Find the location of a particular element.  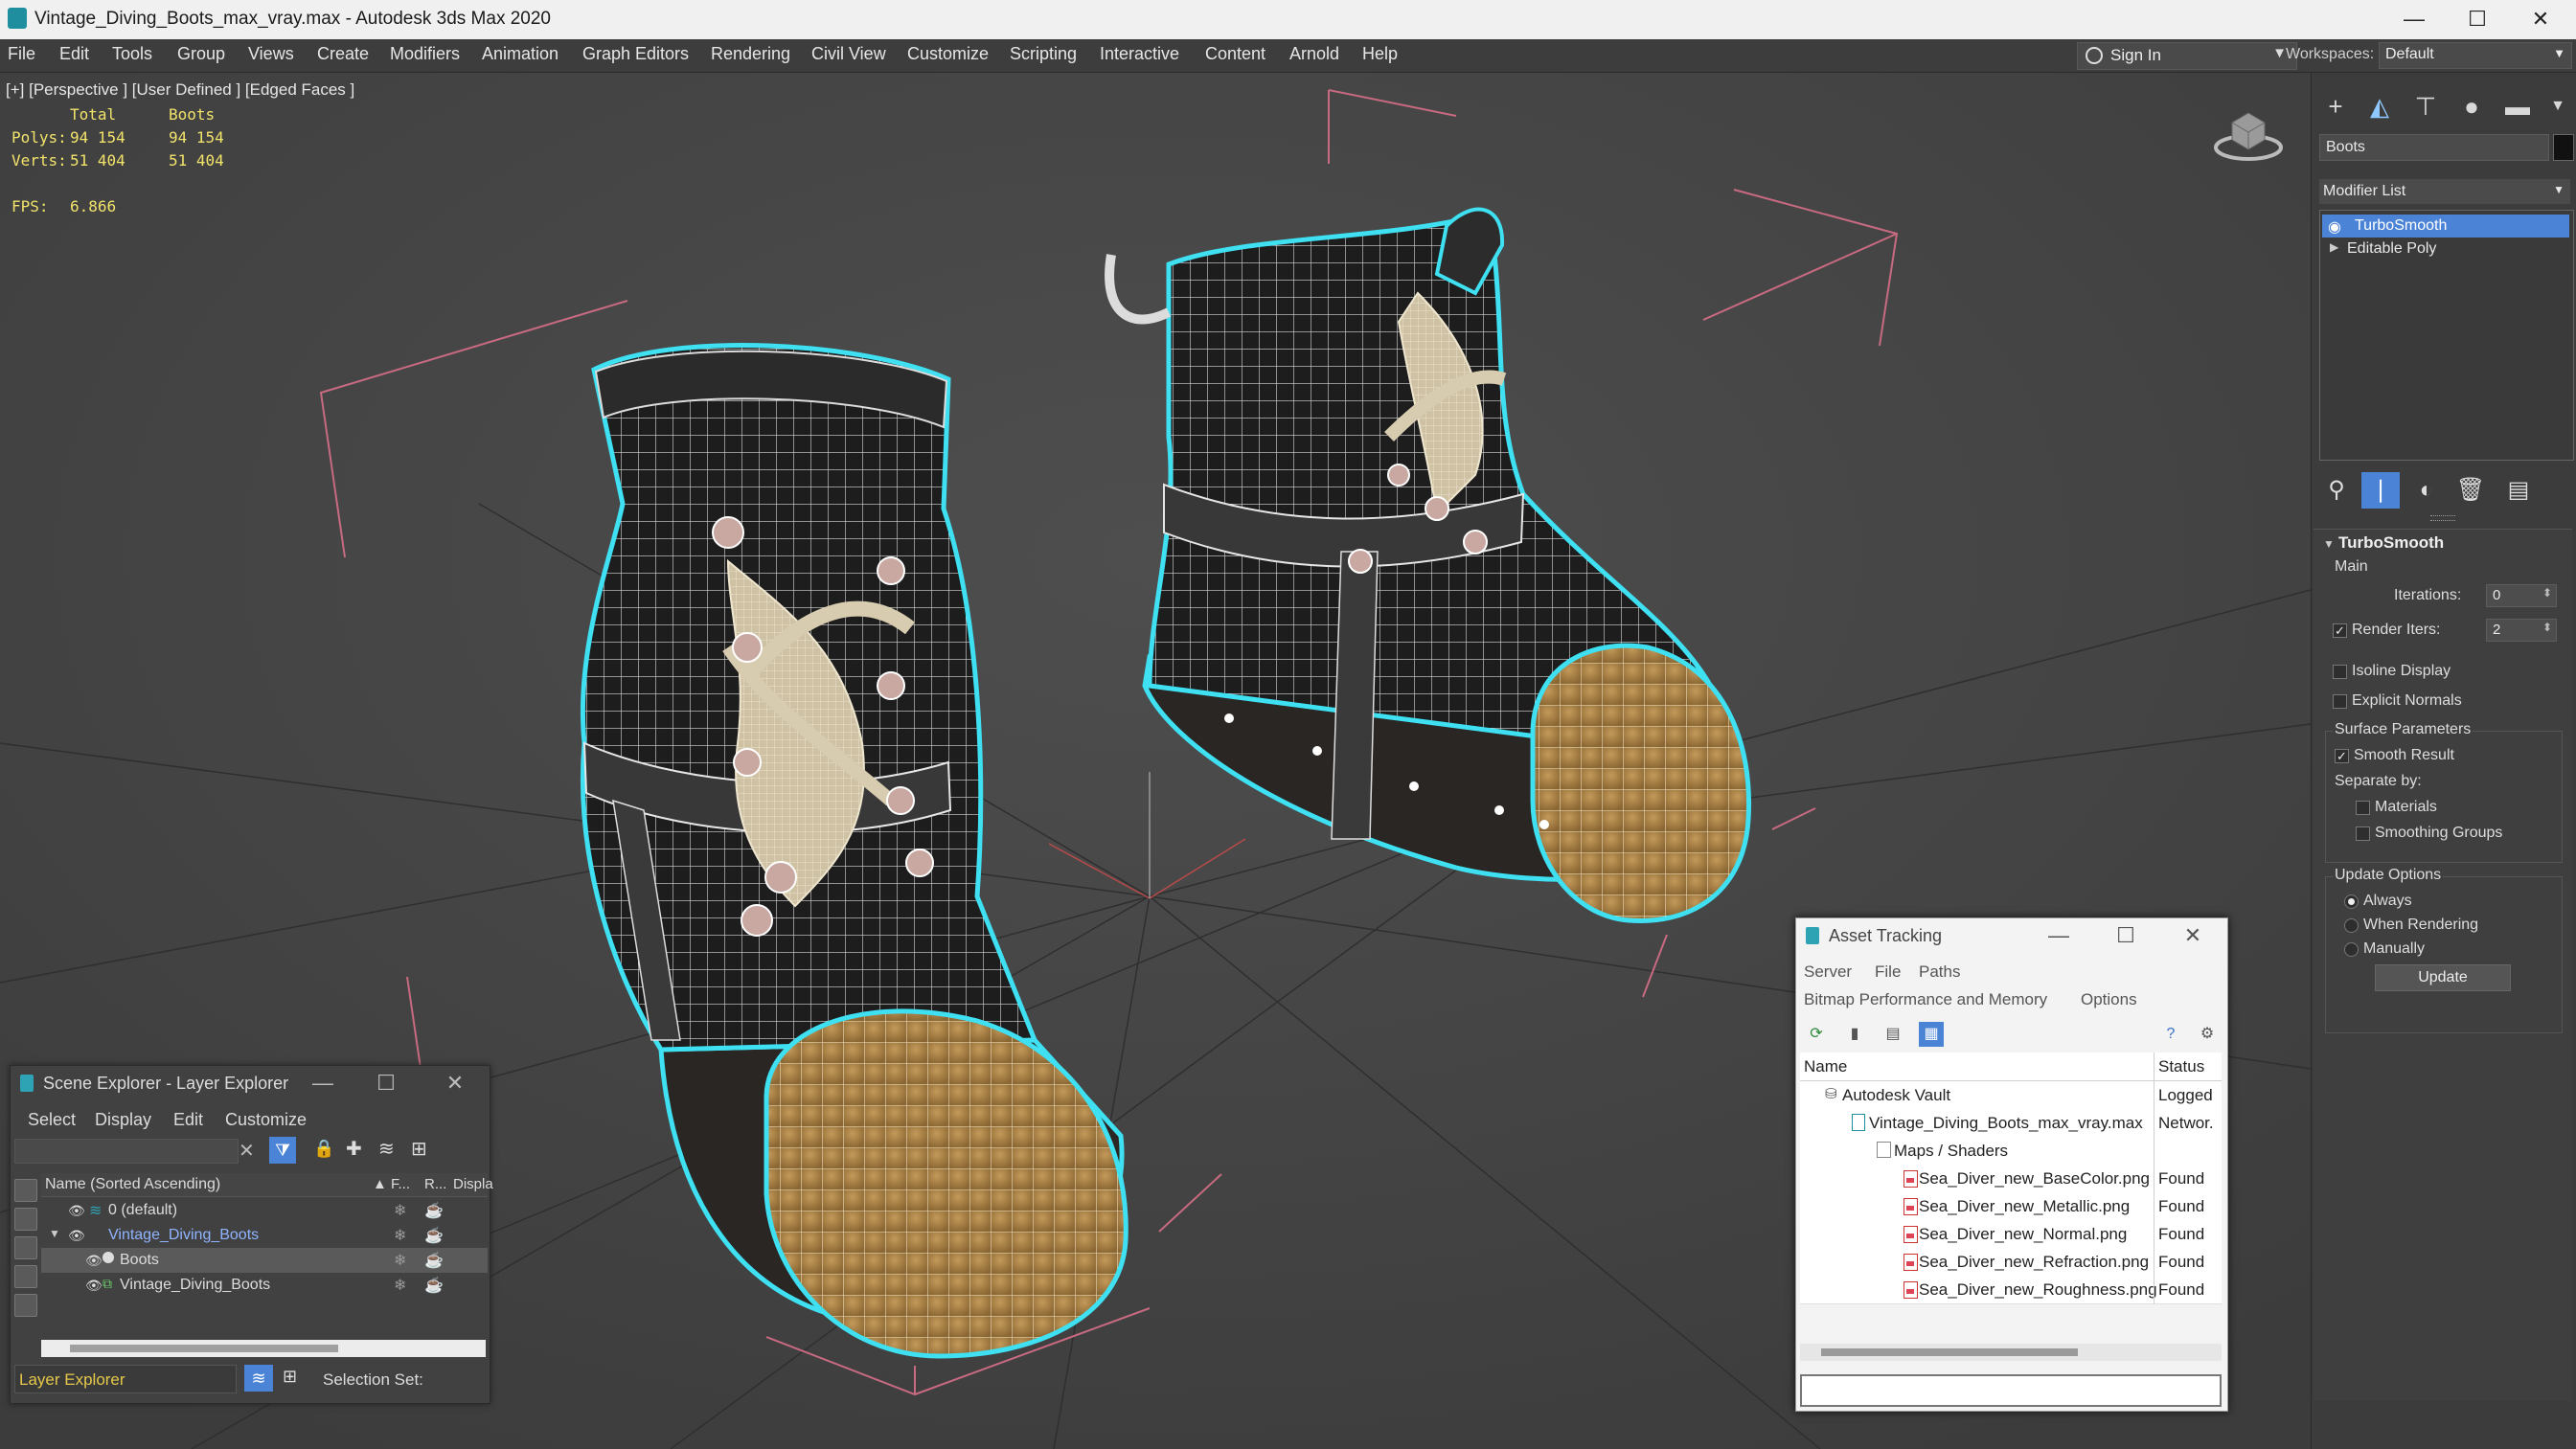

menu-scripting: Scripting is located at coordinates (1043, 54).